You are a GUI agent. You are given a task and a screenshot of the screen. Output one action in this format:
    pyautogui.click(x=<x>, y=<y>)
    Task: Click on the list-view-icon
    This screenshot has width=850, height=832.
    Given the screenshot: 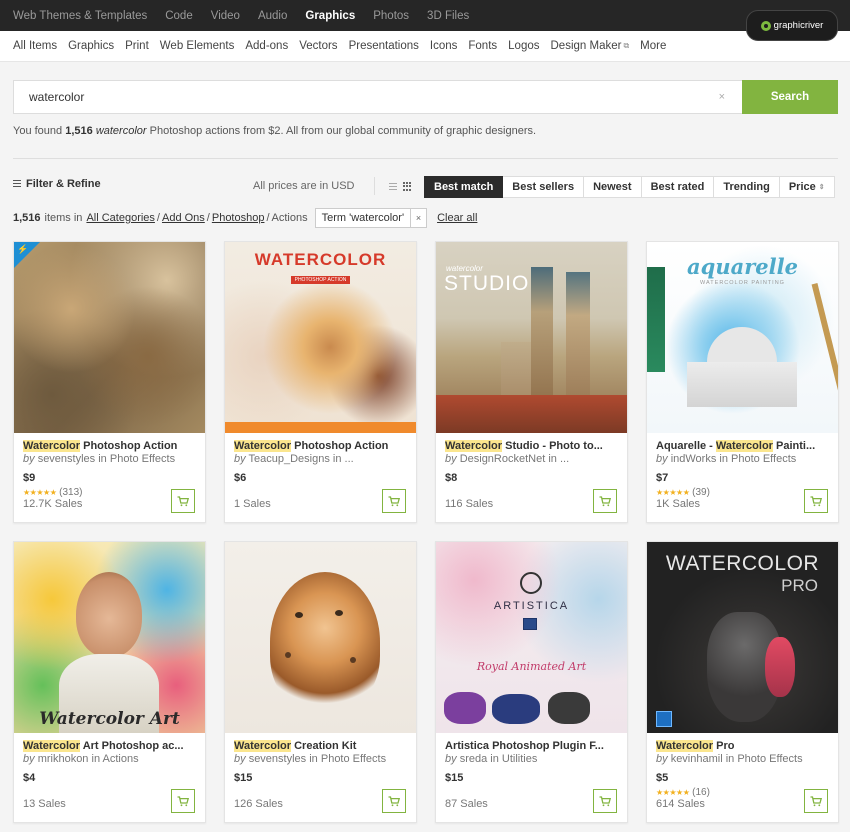 What is the action you would take?
    pyautogui.click(x=393, y=187)
    